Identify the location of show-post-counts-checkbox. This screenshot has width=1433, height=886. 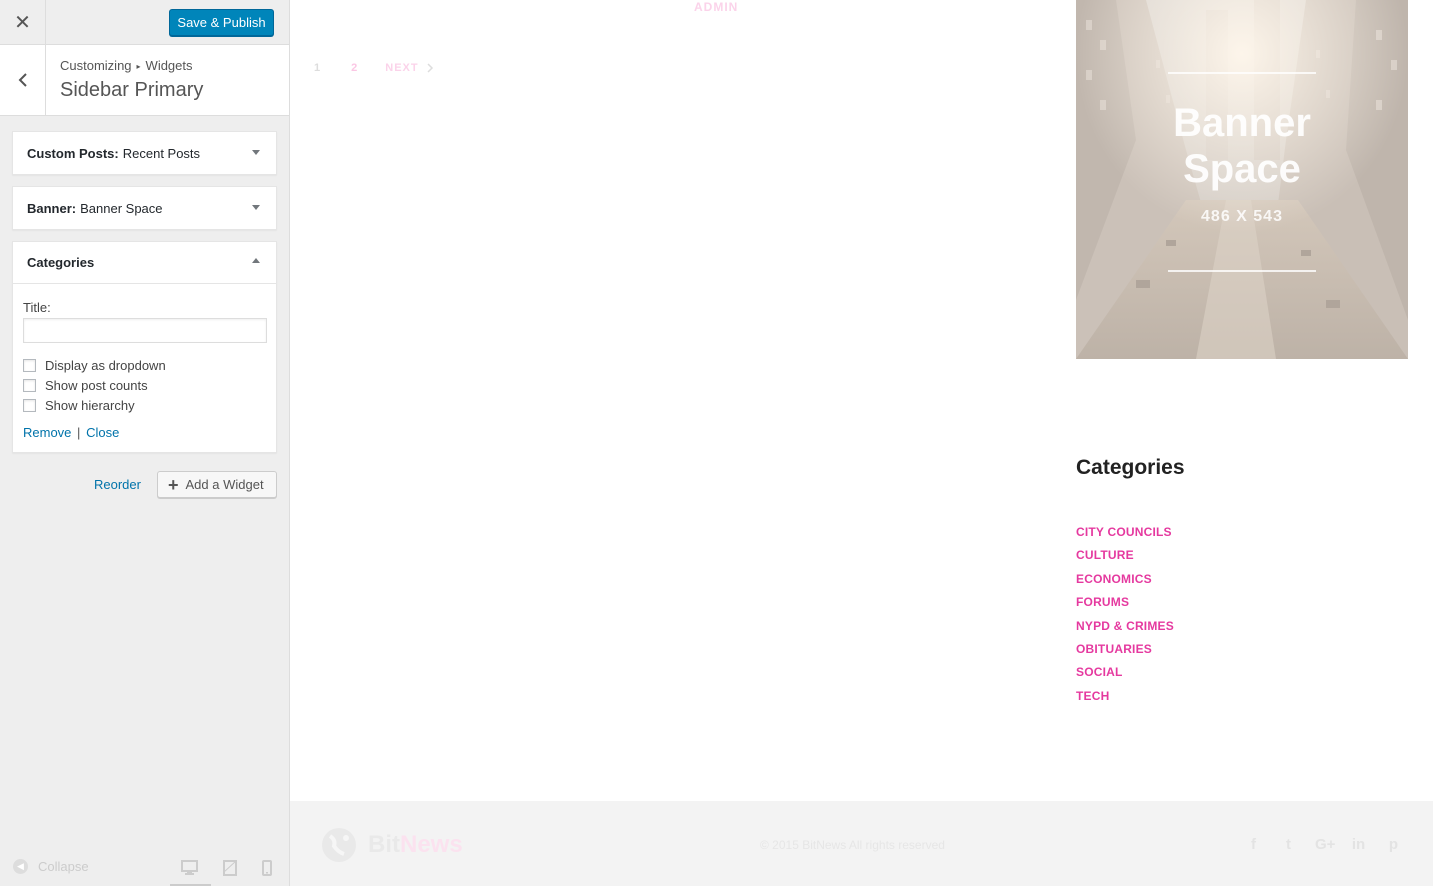
(29, 385).